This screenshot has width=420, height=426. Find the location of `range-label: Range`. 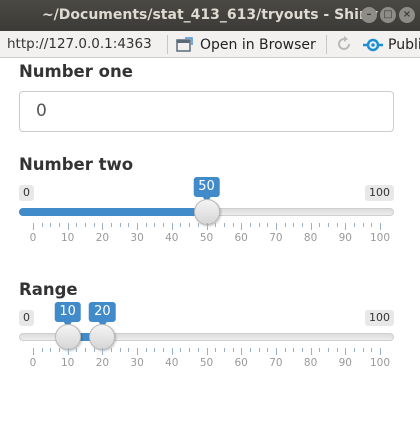

range-label: Range is located at coordinates (48, 289).